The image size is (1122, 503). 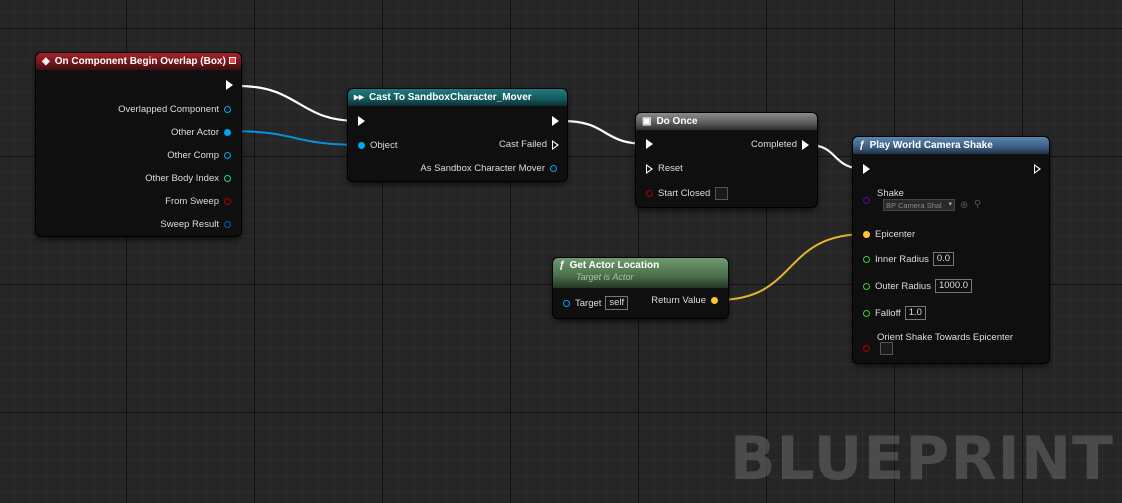 What do you see at coordinates (138, 61) in the screenshot?
I see `node-header: ◈ On Component Begin Overlap (Box)` at bounding box center [138, 61].